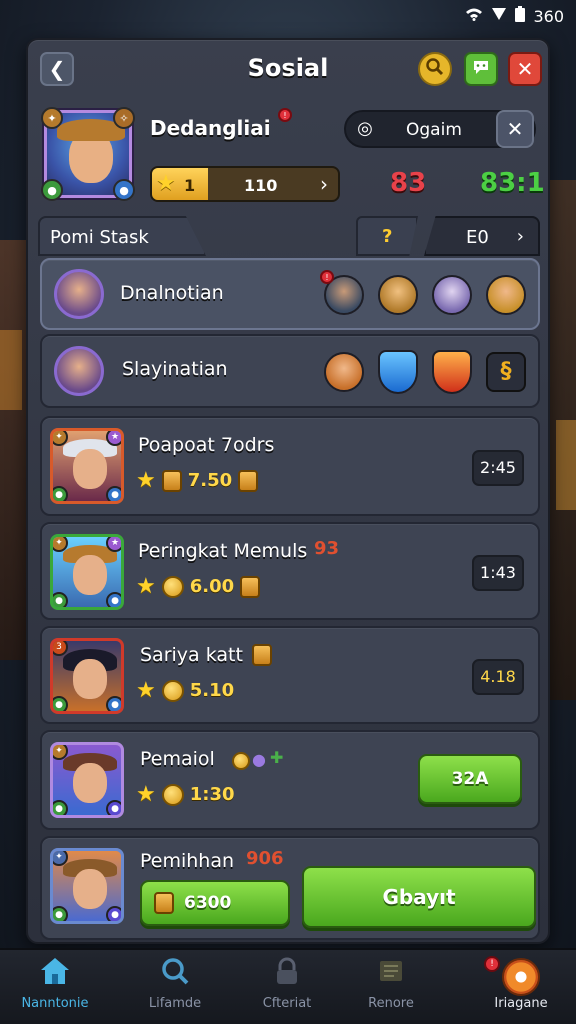 The image size is (576, 1024). What do you see at coordinates (498, 573) in the screenshot?
I see `timer-badge: 1:43` at bounding box center [498, 573].